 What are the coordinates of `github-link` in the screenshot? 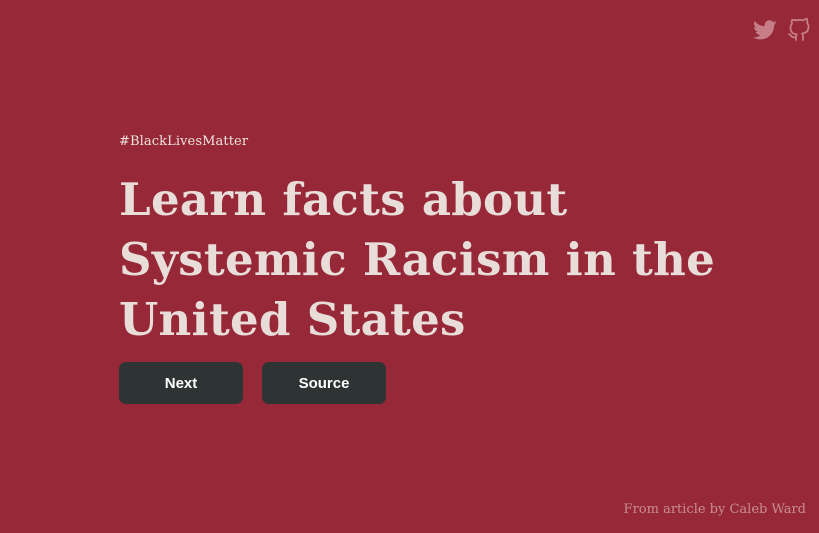 It's located at (799, 30).